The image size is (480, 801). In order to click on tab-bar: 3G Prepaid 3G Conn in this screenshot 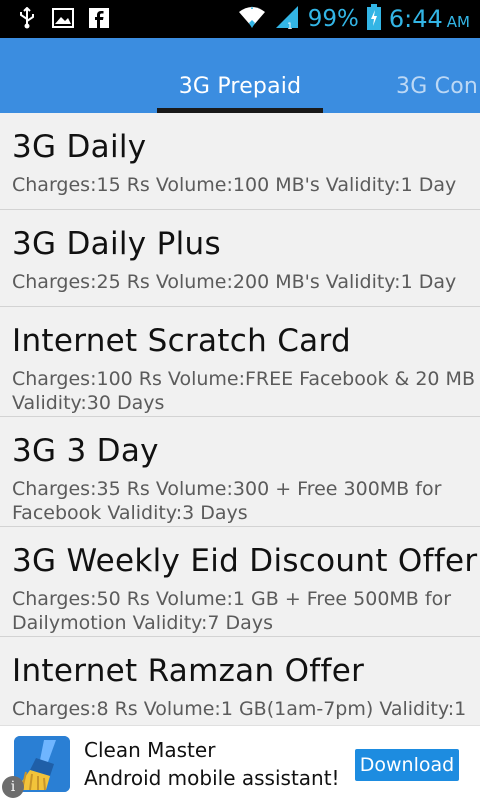, I will do `click(240, 75)`.